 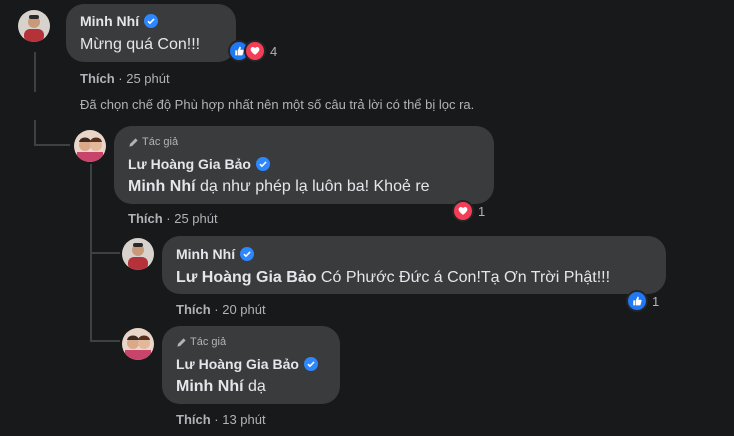 What do you see at coordinates (637, 301) in the screenshot?
I see `like-reaction-icon` at bounding box center [637, 301].